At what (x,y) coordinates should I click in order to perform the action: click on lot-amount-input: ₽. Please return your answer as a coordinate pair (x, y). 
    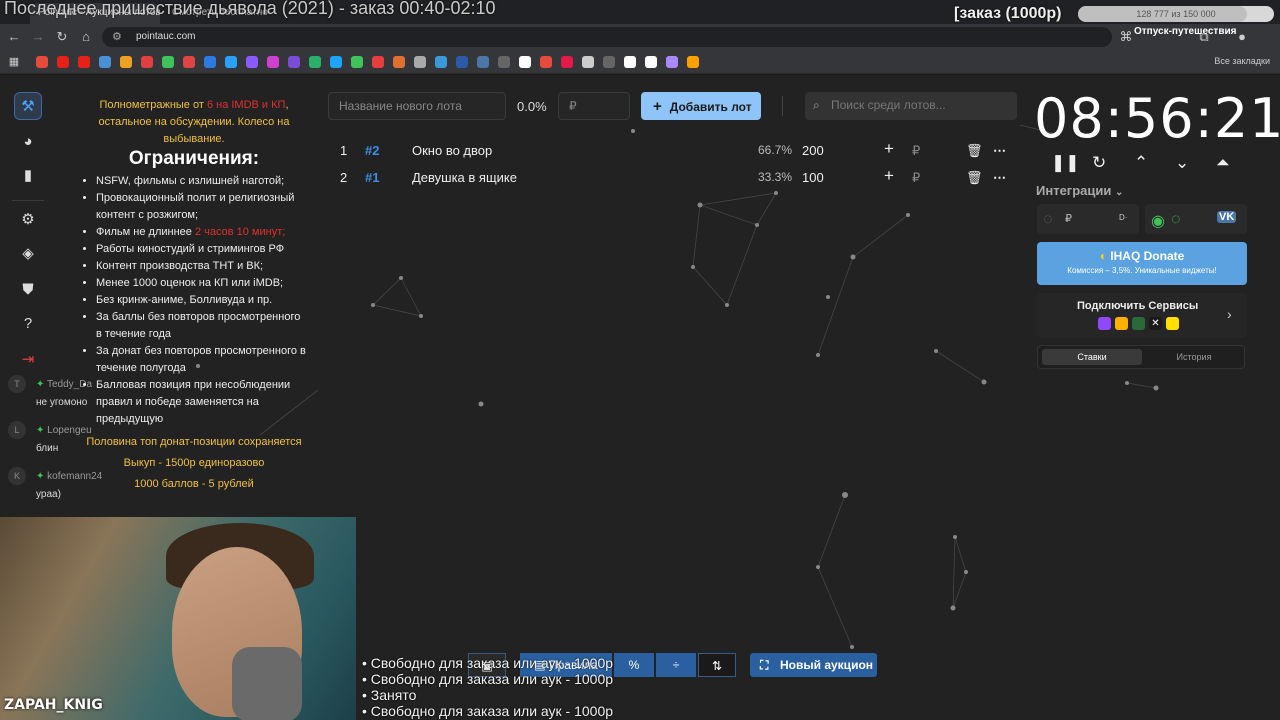
    Looking at the image, I should click on (594, 106).